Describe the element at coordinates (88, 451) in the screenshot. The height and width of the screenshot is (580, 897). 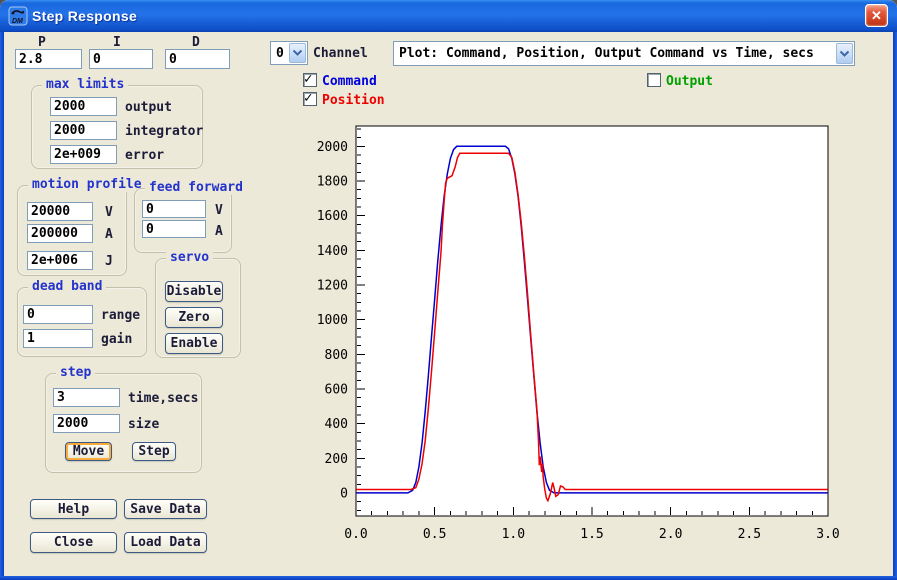
I see `move-button: Move` at that location.